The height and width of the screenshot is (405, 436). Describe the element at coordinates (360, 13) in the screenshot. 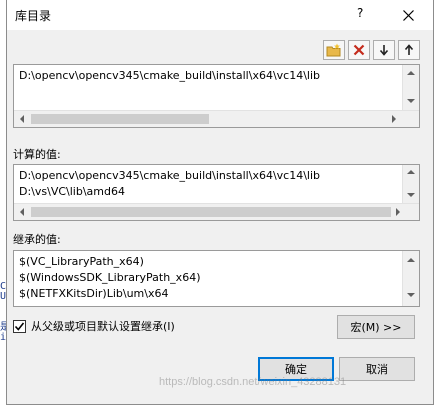

I see `help-button: ?` at that location.